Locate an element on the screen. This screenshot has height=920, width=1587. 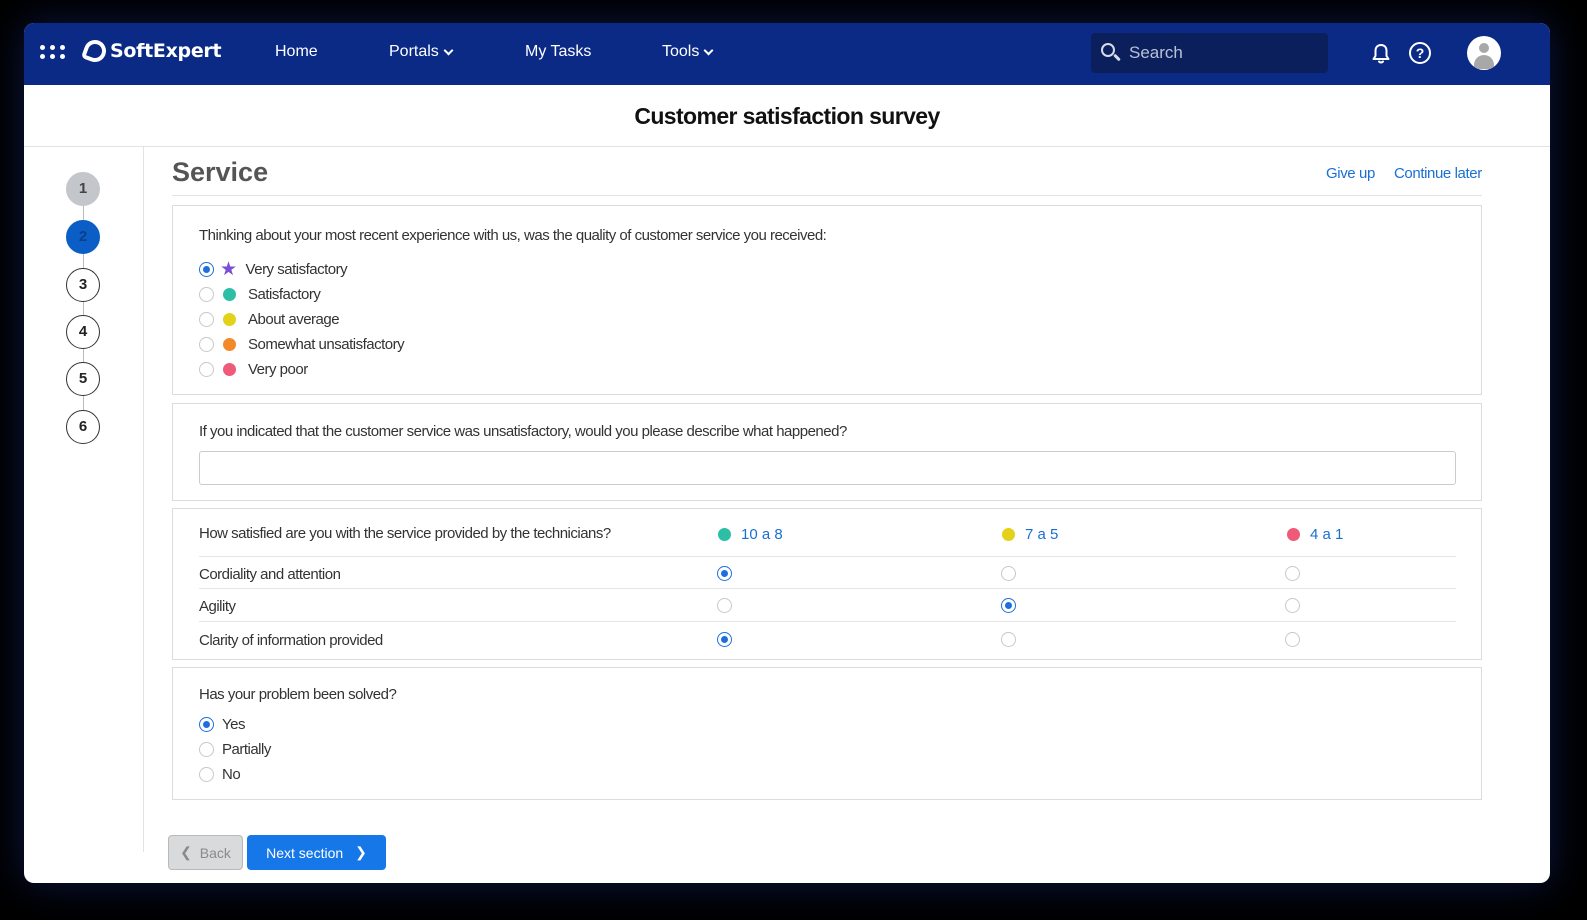
top-navbar: SoftExpert Home Portals My Tasks Tools ? is located at coordinates (787, 54).